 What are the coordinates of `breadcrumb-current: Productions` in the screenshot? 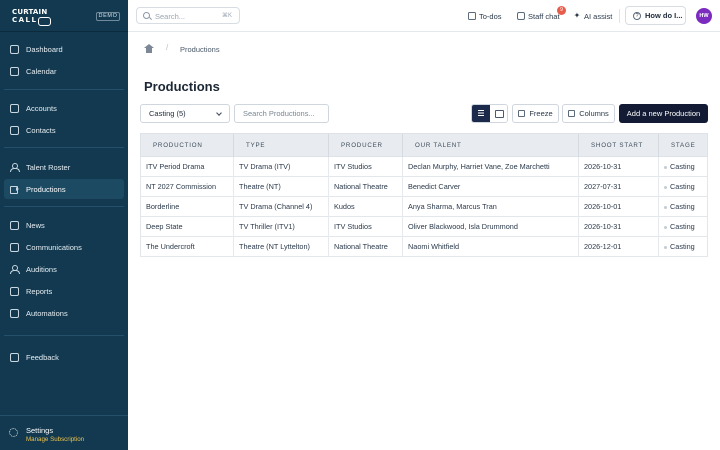 It's located at (200, 49).